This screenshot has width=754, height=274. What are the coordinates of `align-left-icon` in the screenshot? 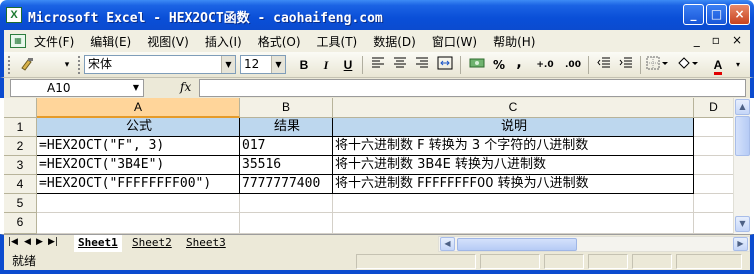 It's located at (378, 65).